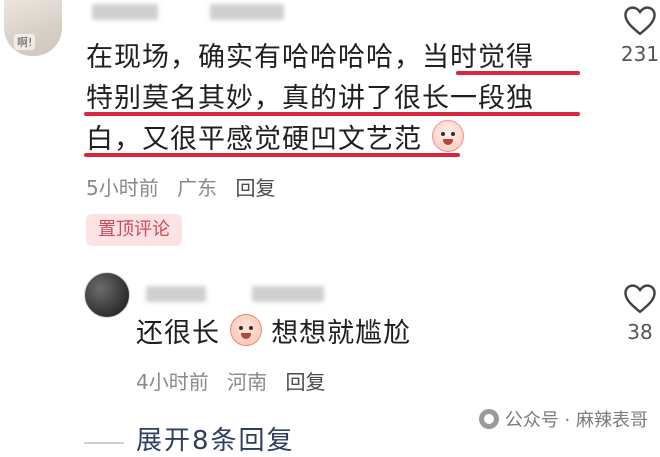 This screenshot has width=660, height=457. I want to click on like-button: 231, so click(635, 35).